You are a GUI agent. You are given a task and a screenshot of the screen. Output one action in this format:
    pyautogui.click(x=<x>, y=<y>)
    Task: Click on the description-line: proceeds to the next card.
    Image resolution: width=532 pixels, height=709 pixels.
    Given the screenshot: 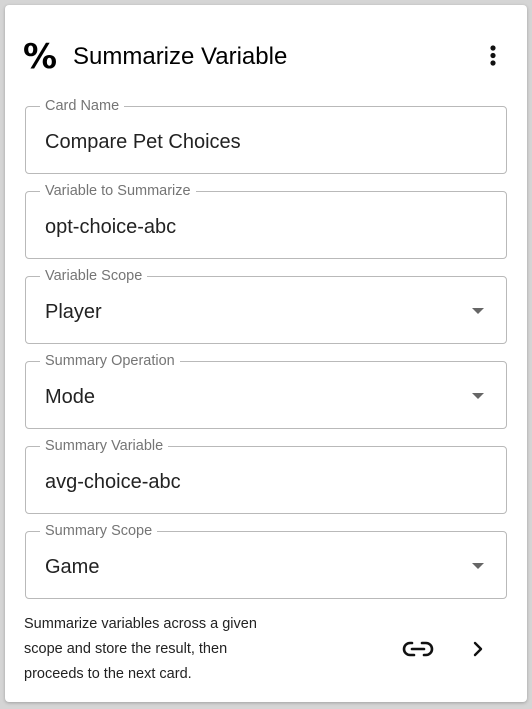 What is the action you would take?
    pyautogui.click(x=108, y=674)
    